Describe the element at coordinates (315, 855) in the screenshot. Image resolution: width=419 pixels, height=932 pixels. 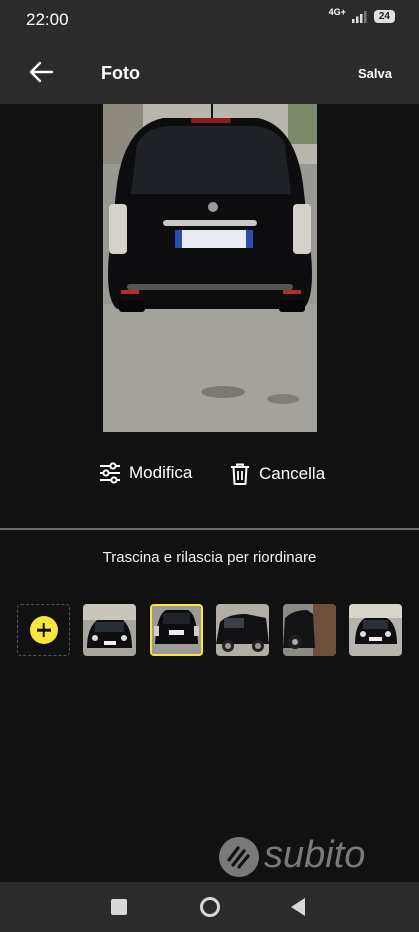
I see `watermark-text: subito` at that location.